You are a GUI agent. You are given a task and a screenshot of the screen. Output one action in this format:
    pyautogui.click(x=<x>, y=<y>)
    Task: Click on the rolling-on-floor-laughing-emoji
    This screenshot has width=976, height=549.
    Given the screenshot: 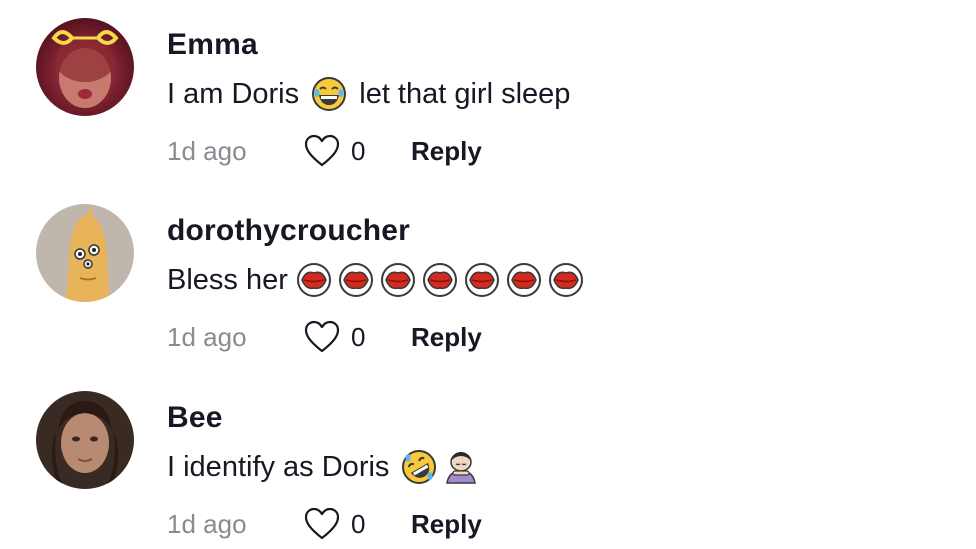 What is the action you would take?
    pyautogui.click(x=419, y=467)
    